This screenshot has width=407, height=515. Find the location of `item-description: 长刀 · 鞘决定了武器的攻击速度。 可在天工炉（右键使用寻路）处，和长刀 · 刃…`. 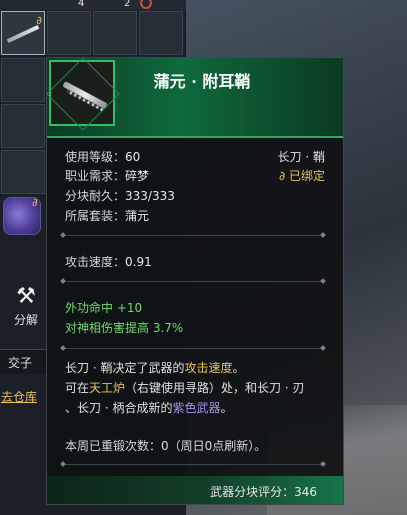

item-description: 长刀 · 鞘决定了武器的攻击速度。 可在天工炉（右键使用寻路）处，和长刀 · 刃… is located at coordinates (200, 388).